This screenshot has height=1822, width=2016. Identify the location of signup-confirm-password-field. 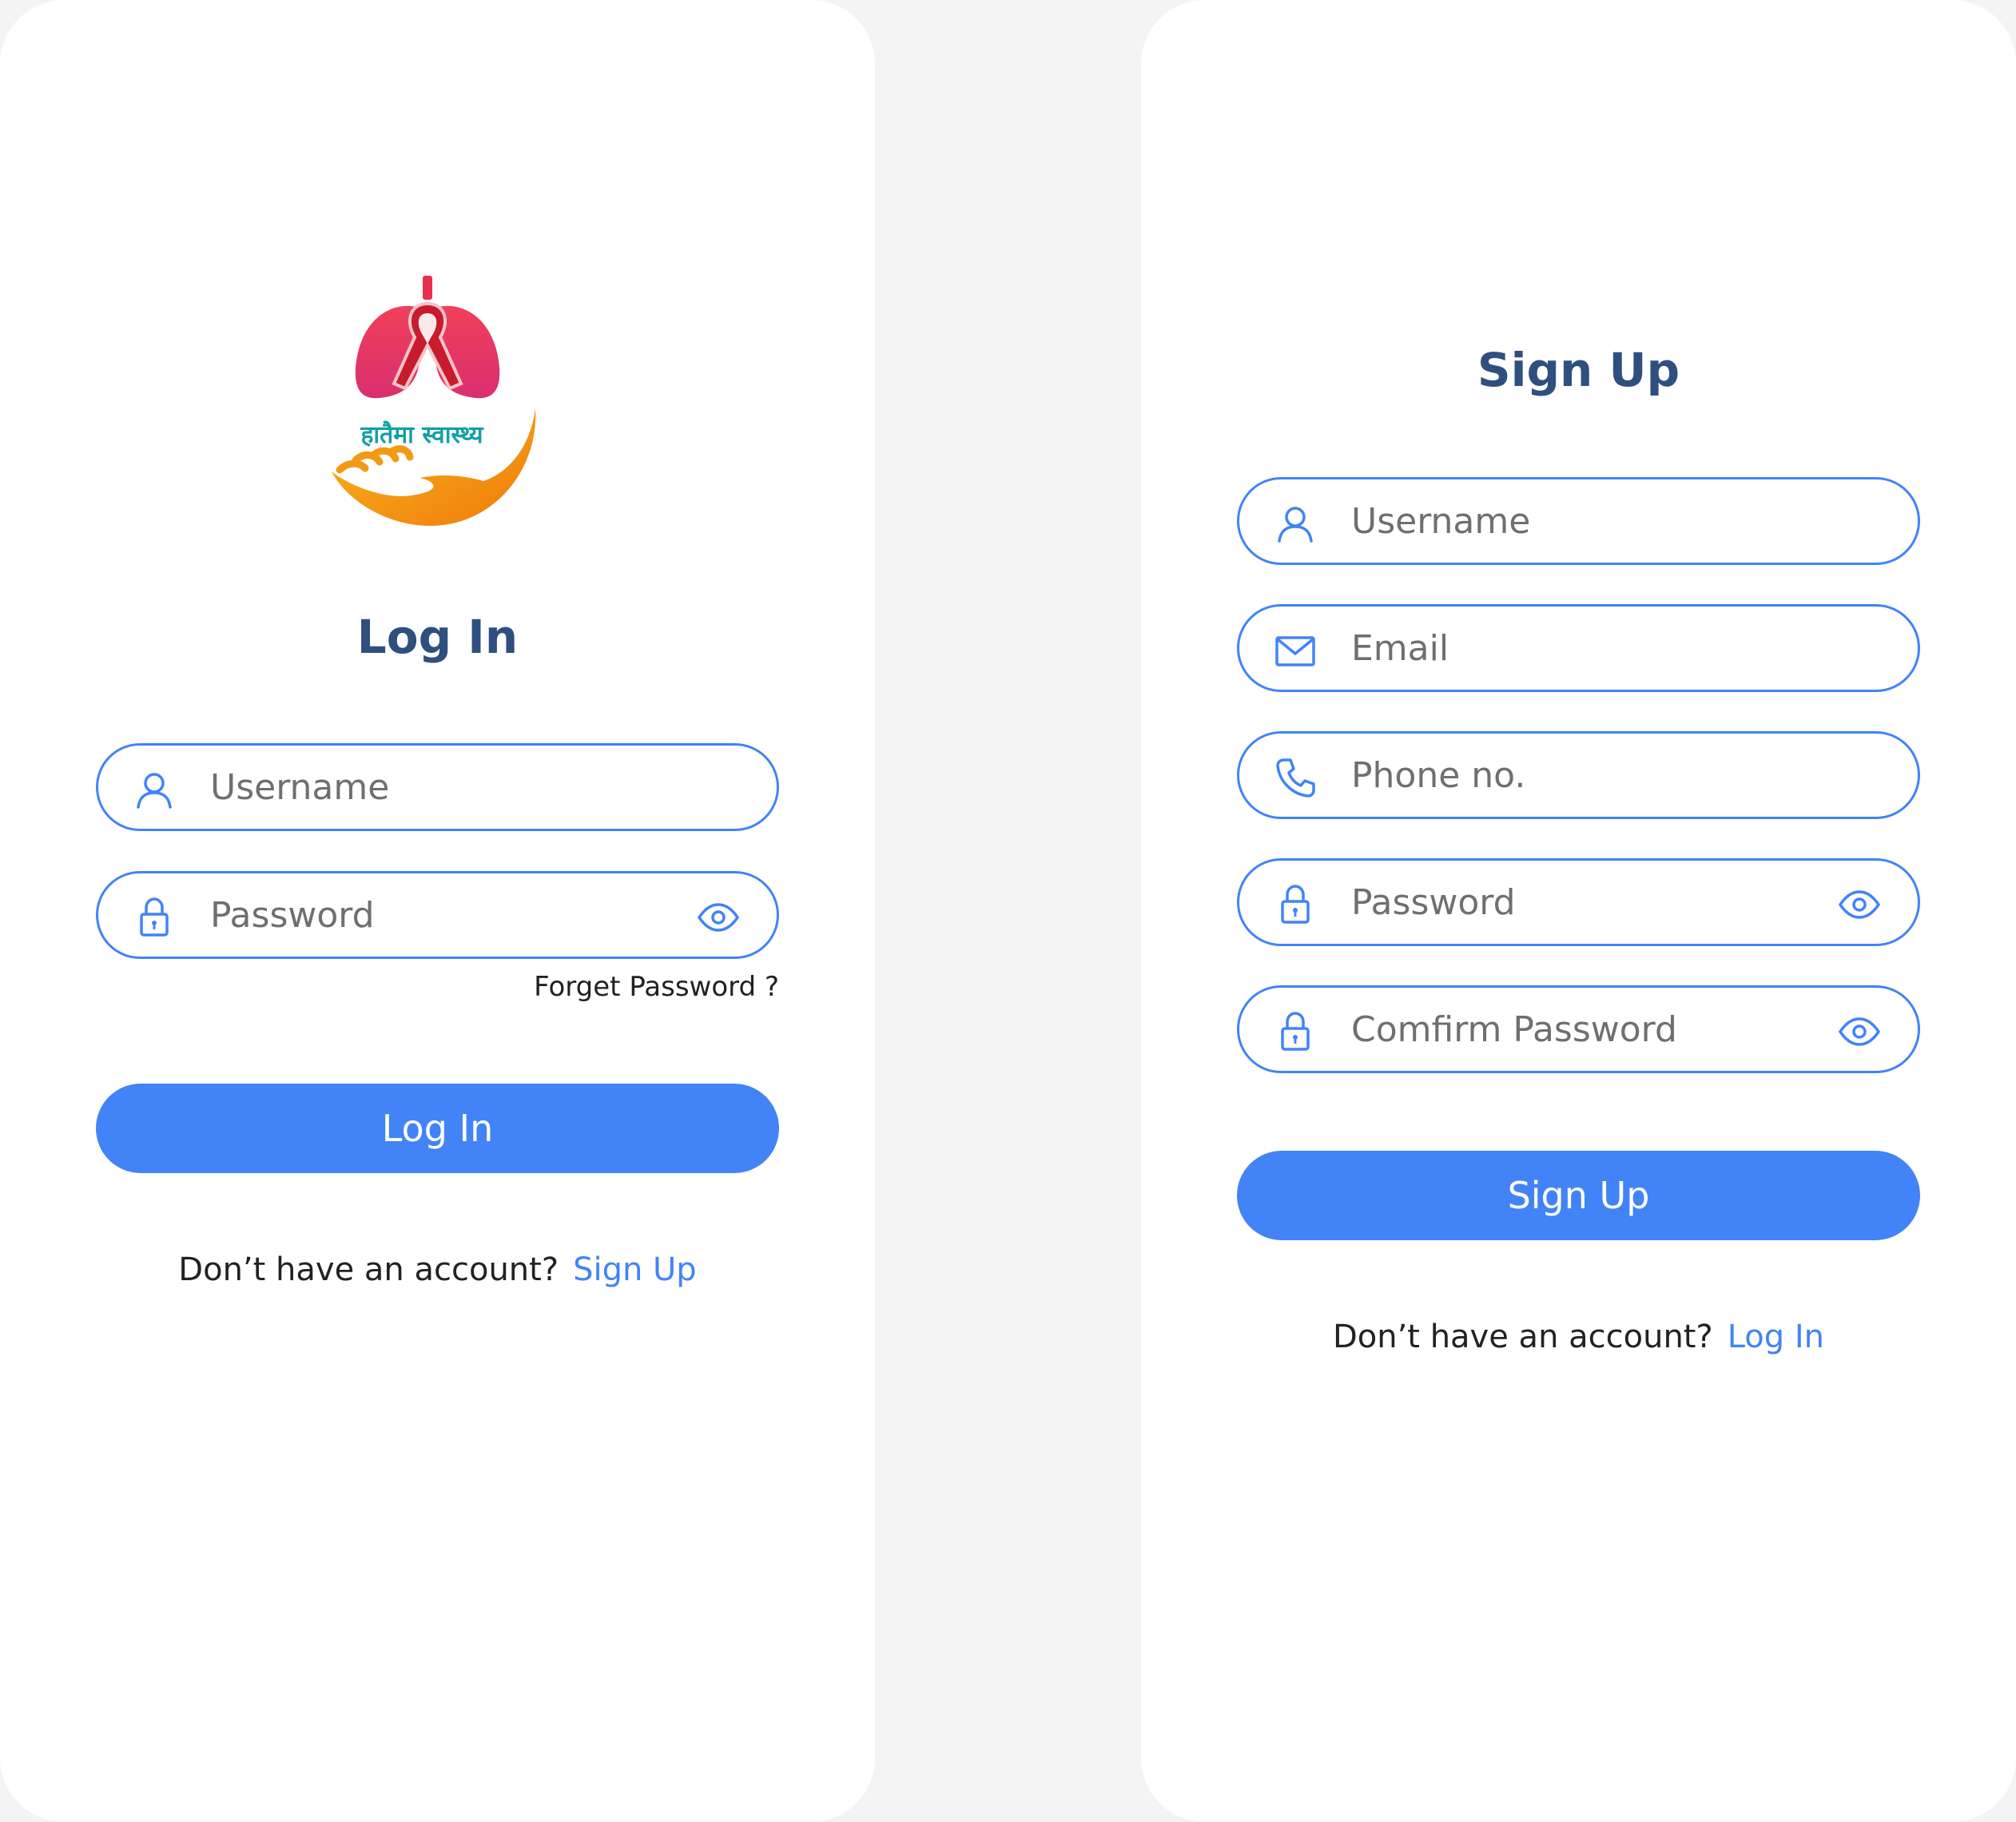
(1579, 1029).